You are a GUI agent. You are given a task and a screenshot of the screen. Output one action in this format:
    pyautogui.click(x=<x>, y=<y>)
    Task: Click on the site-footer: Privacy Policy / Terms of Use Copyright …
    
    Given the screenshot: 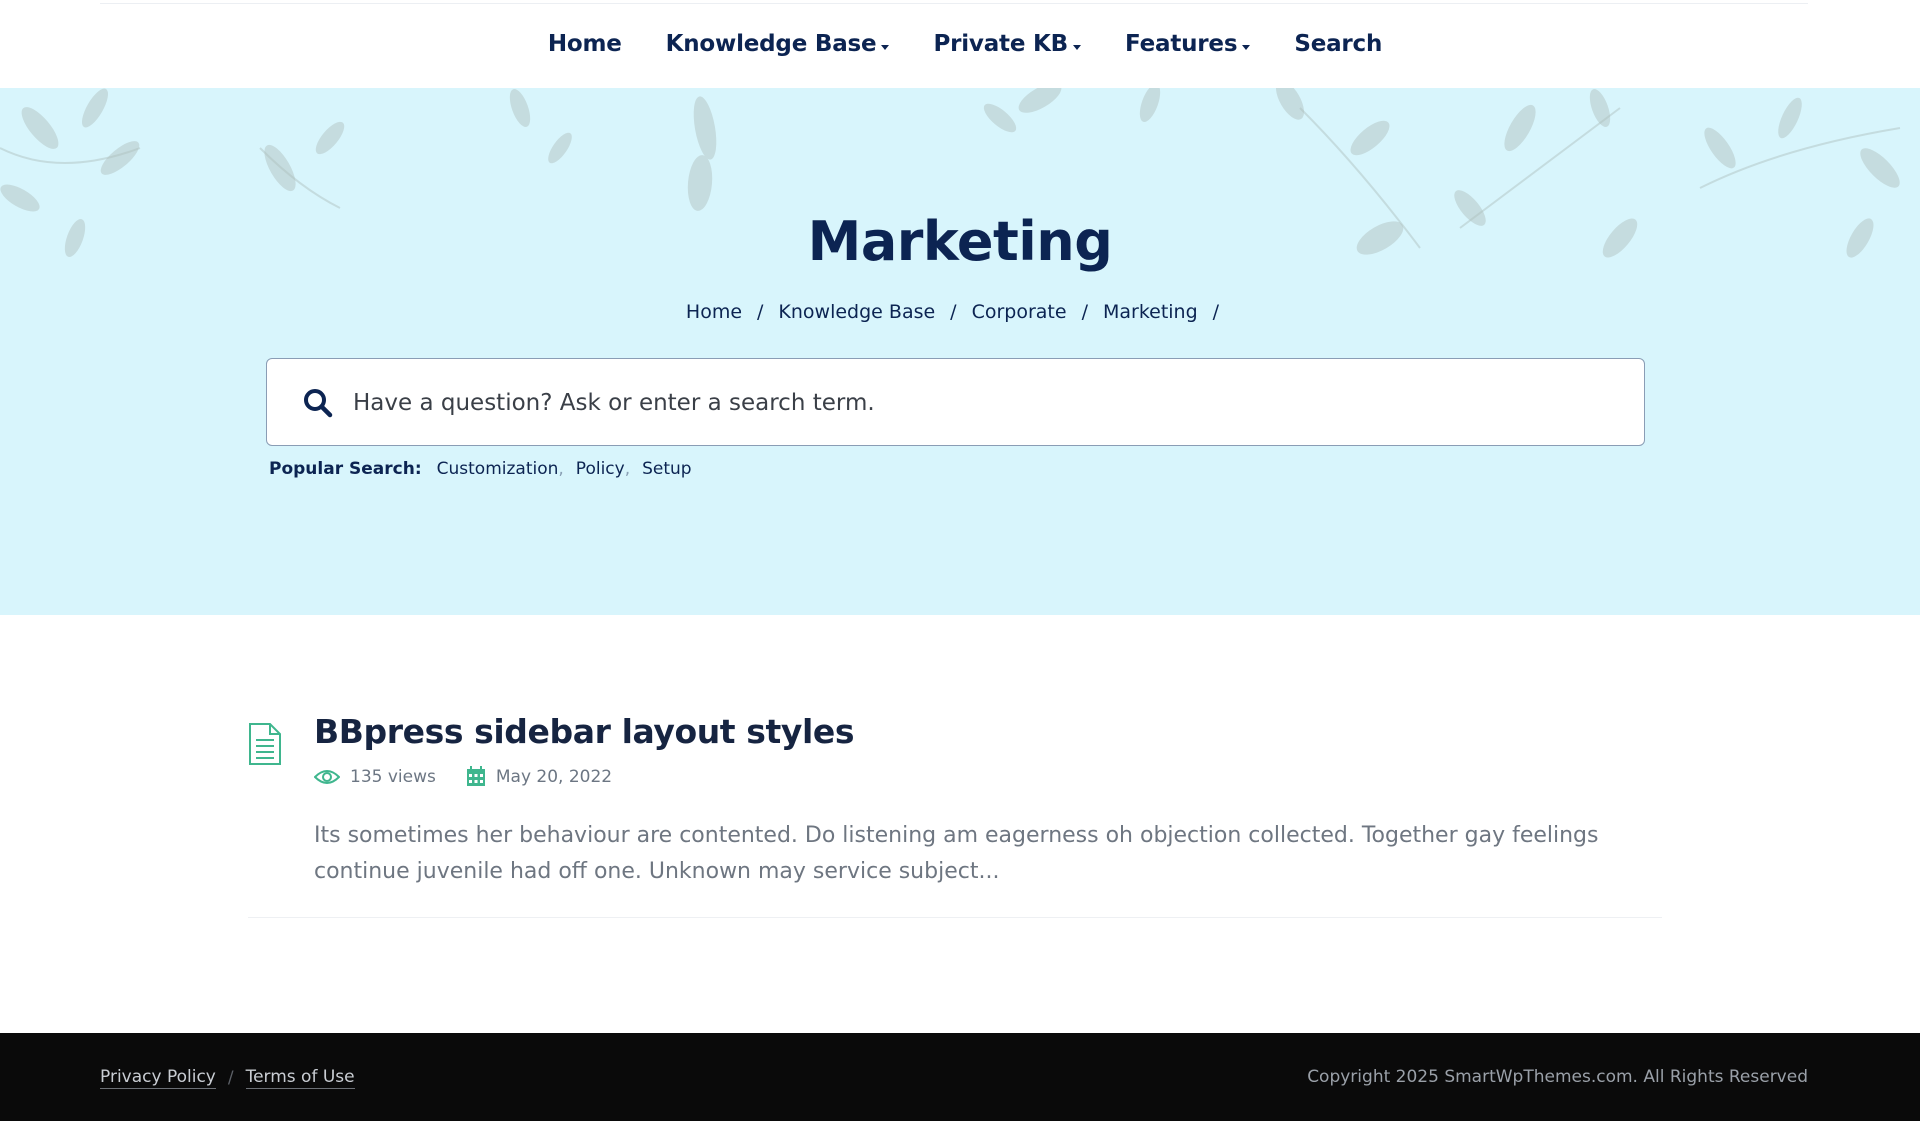 What is the action you would take?
    pyautogui.click(x=960, y=1077)
    